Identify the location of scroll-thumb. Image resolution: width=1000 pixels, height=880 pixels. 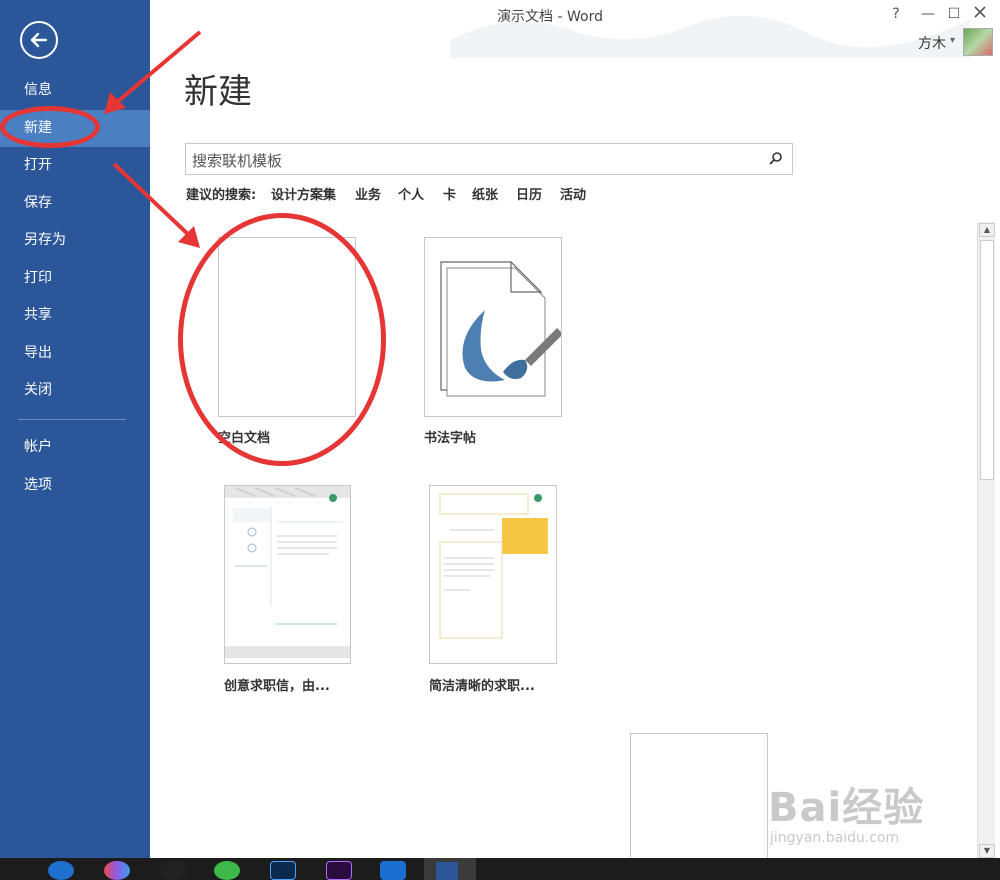
(987, 360).